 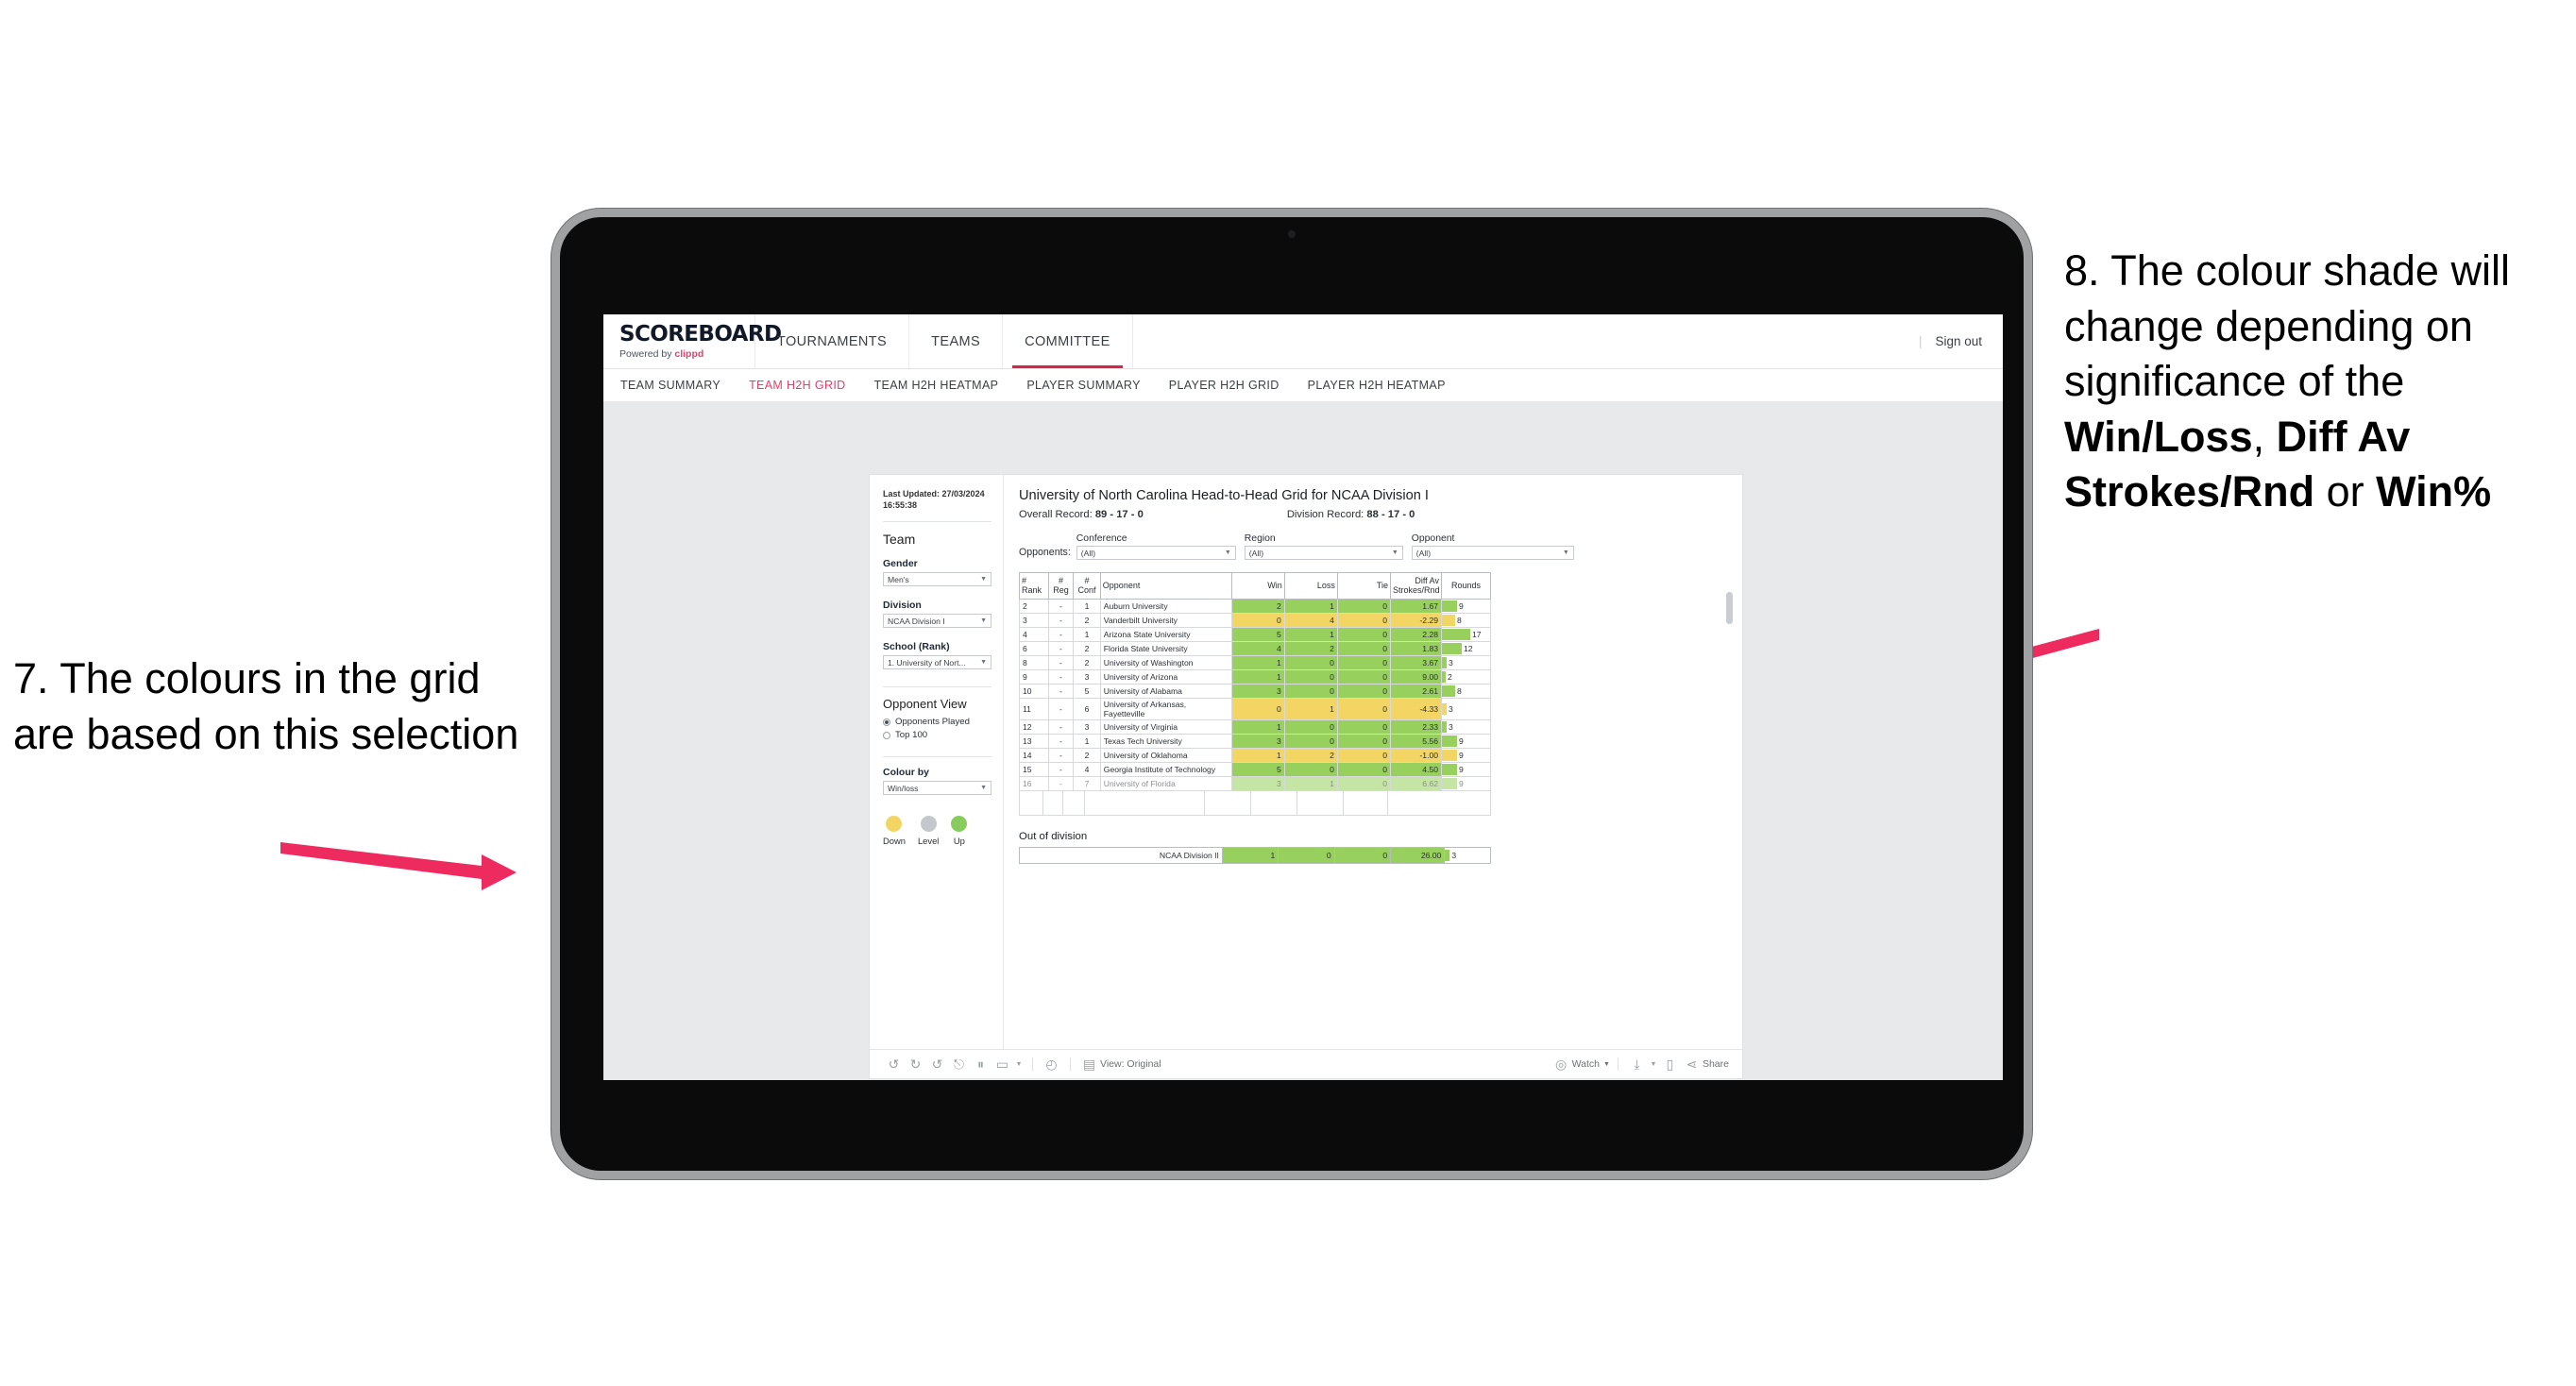 What do you see at coordinates (1364, 586) in the screenshot?
I see `col-tie: Tie` at bounding box center [1364, 586].